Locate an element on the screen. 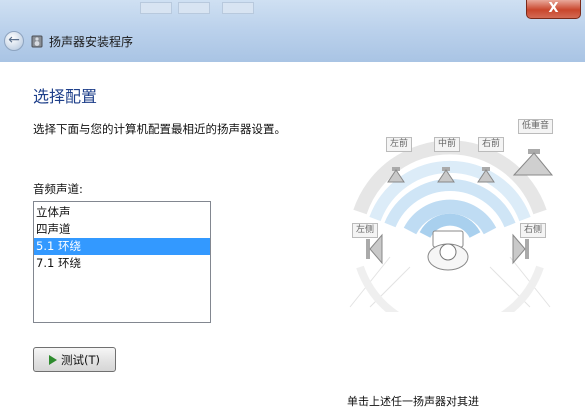 This screenshot has width=585, height=415. side-left-speaker-label: 左侧 is located at coordinates (365, 230).